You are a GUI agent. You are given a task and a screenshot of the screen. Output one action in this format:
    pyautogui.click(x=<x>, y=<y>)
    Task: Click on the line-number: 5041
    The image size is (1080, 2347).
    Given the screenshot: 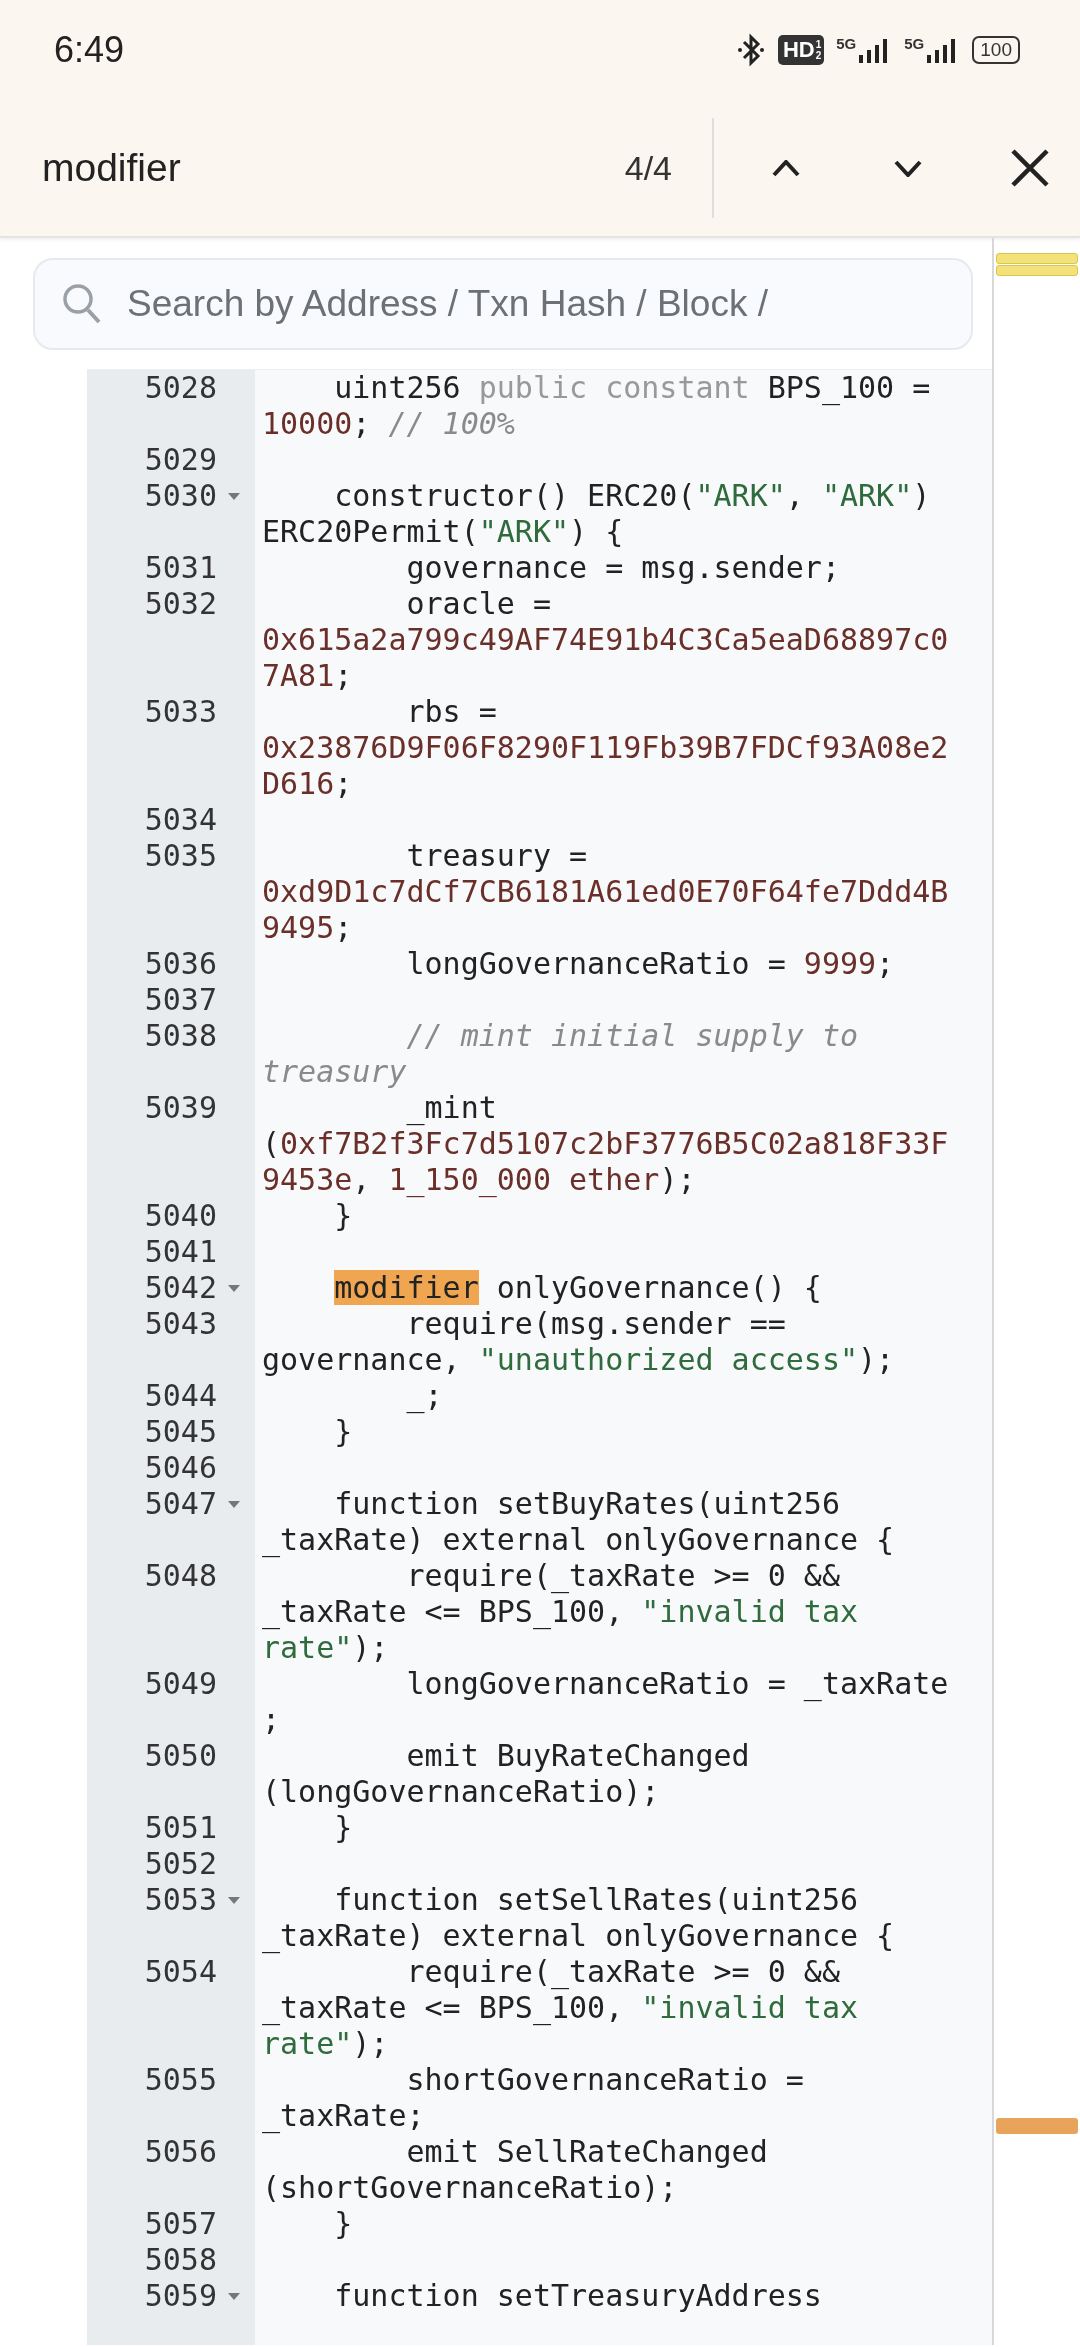 What is the action you would take?
    pyautogui.click(x=181, y=1252)
    